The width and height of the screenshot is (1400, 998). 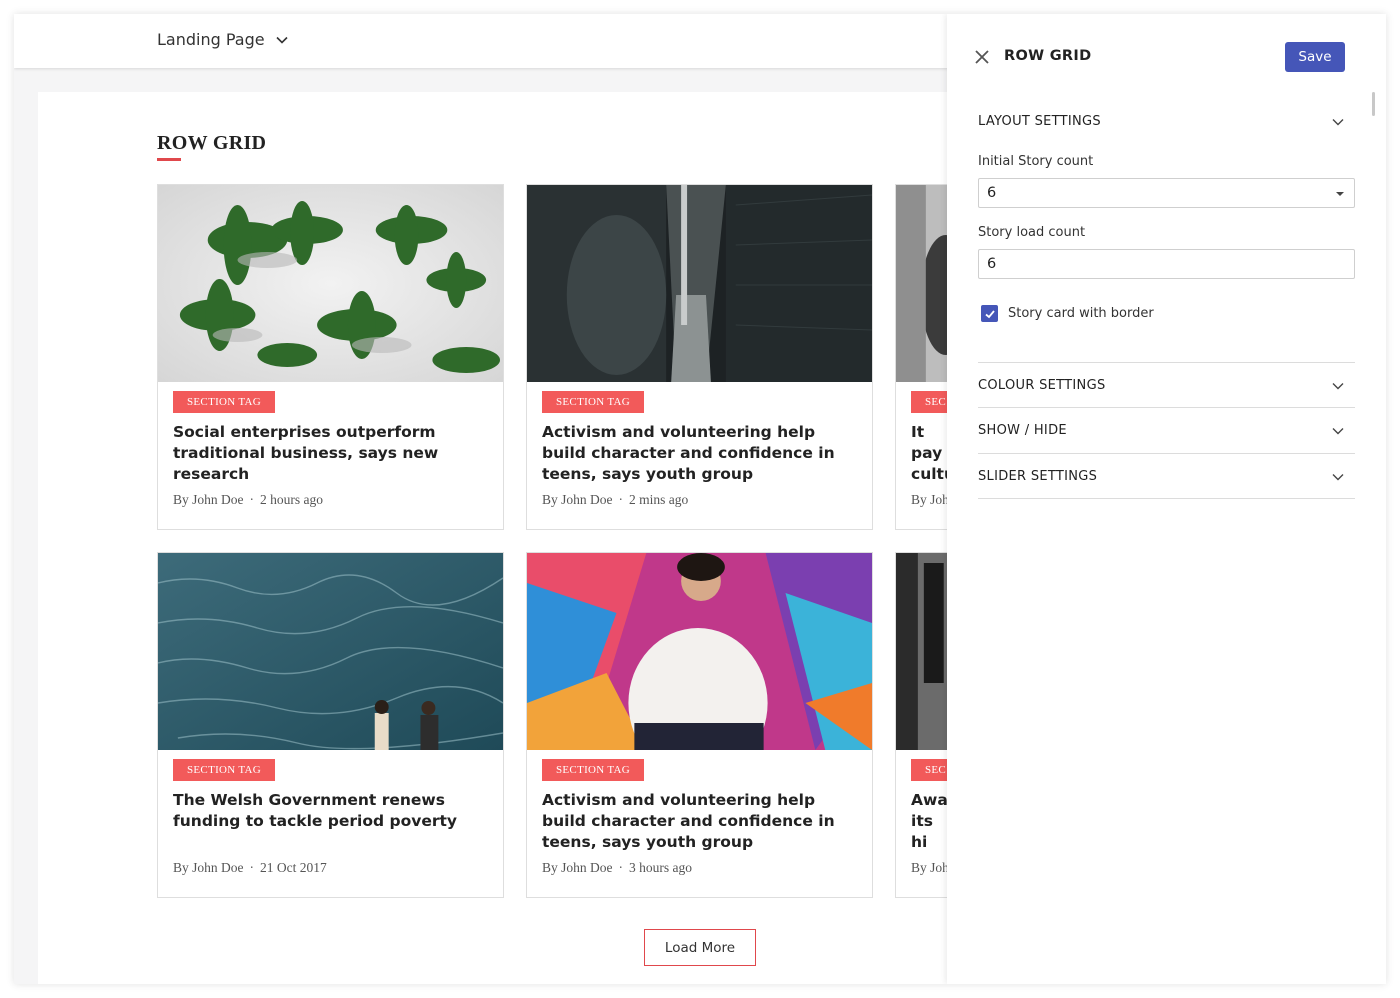 I want to click on story-load-count-label: Story load count, so click(x=1032, y=232).